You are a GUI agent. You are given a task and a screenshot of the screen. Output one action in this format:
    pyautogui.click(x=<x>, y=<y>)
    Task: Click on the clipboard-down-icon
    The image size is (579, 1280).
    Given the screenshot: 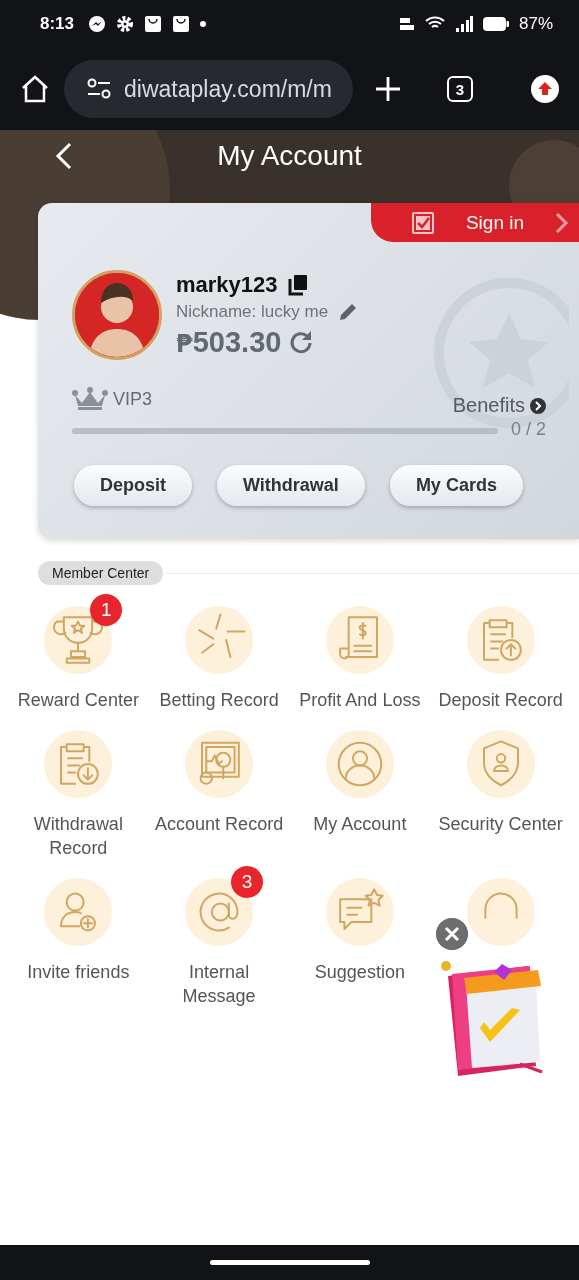 What is the action you would take?
    pyautogui.click(x=78, y=764)
    